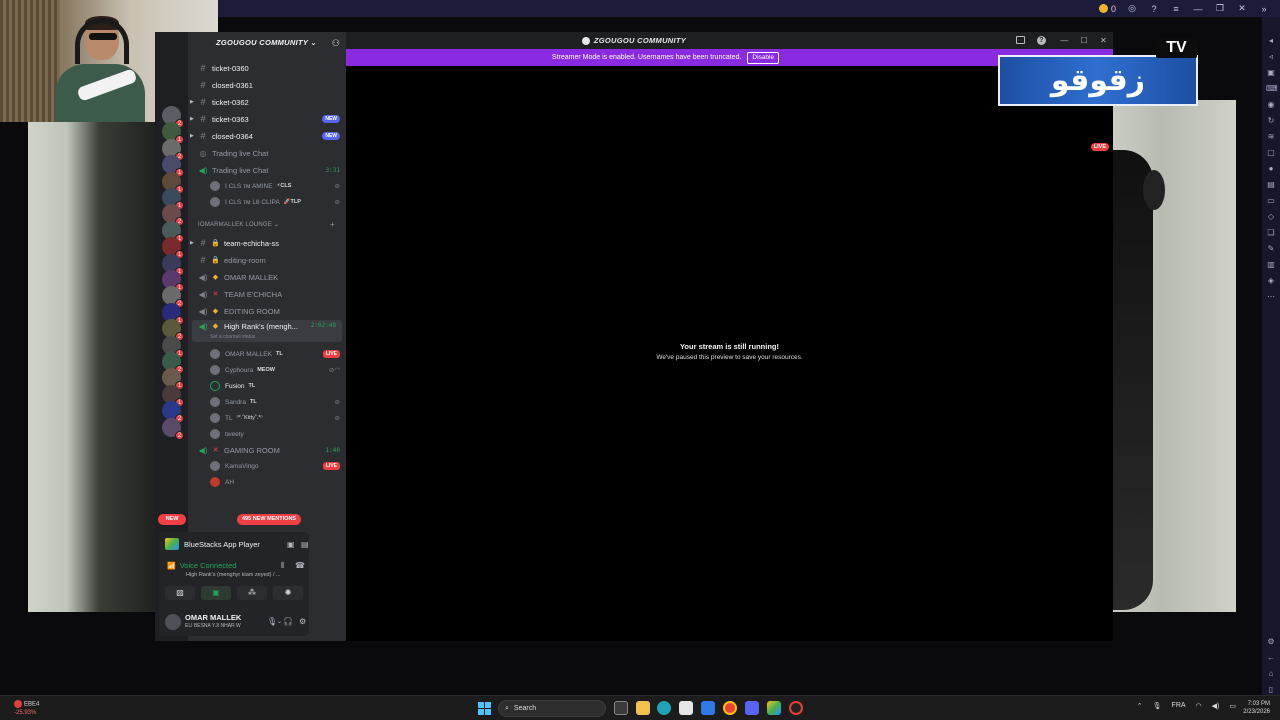  I want to click on stock-widget: EBE4 -25.93%, so click(26, 708).